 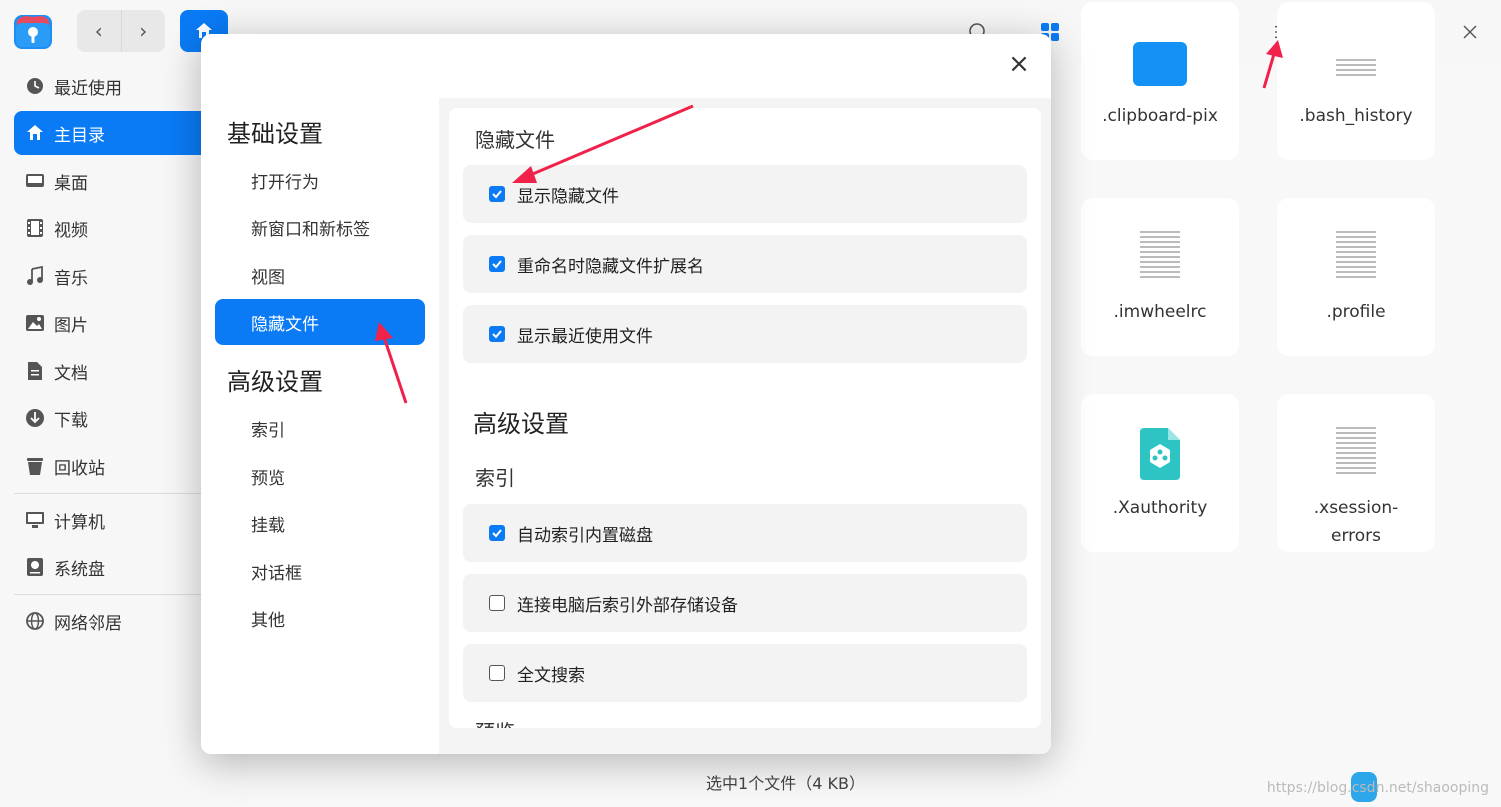 What do you see at coordinates (35, 418) in the screenshot?
I see `download-icon` at bounding box center [35, 418].